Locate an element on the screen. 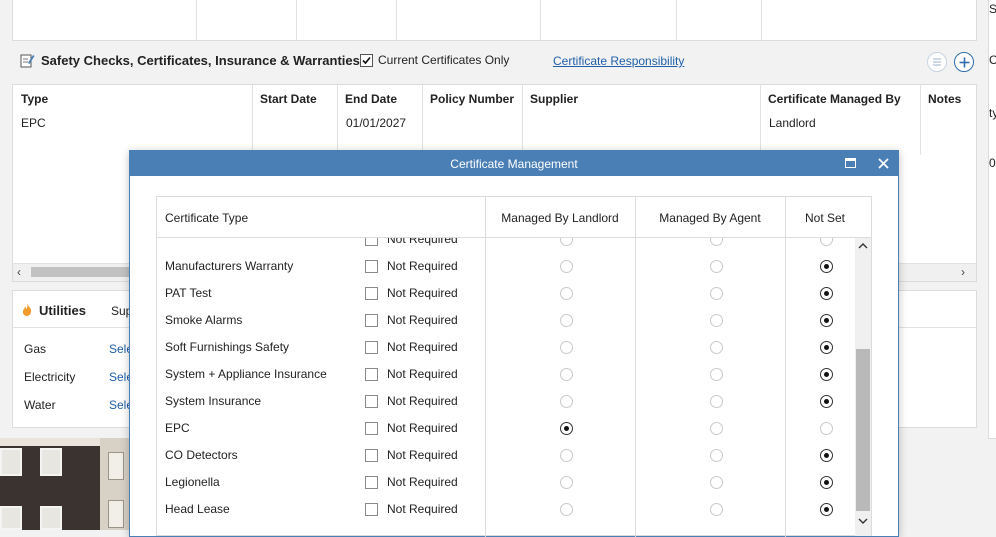 Image resolution: width=996 pixels, height=537 pixels. col-end-date: End Date is located at coordinates (371, 99).